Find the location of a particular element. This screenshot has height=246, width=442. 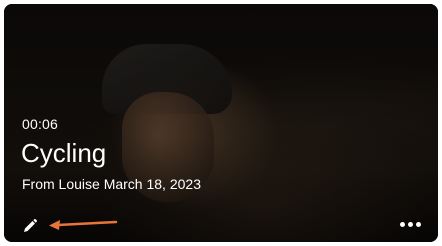

more-options-button is located at coordinates (410, 224).